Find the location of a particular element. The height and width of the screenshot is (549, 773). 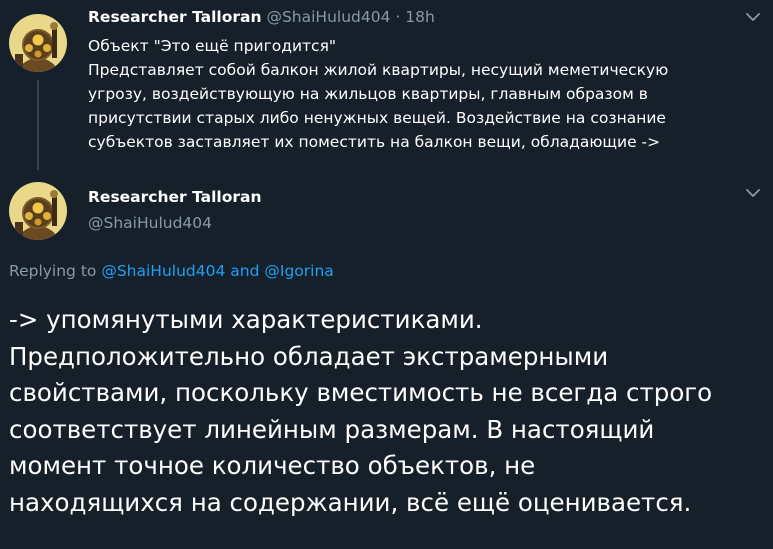

tweet-header: Researcher Talloran @ShaiHulud404 · 18h is located at coordinates (261, 17).